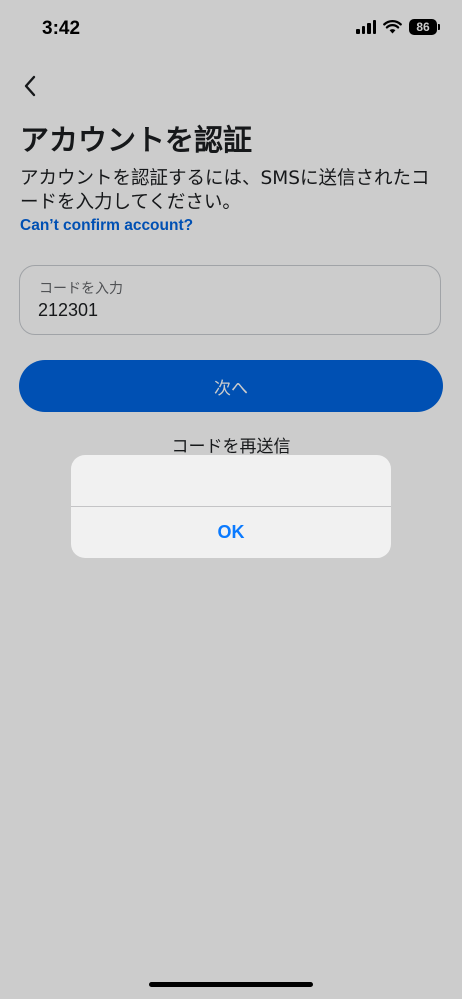 Image resolution: width=462 pixels, height=999 pixels. I want to click on home-indicator, so click(231, 984).